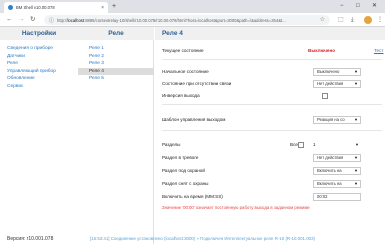  Describe the element at coordinates (185, 183) in the screenshot. I see `disarmed-label: Раздел снят с охраны` at that location.